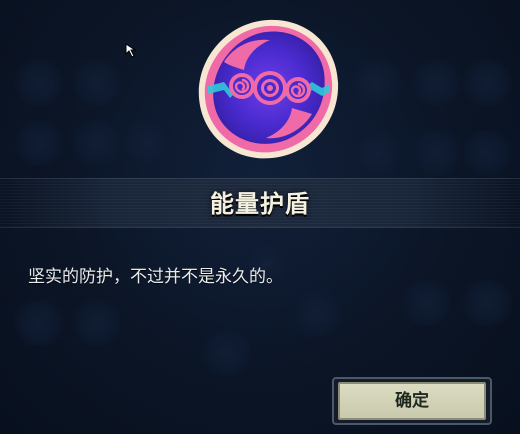  What do you see at coordinates (412, 401) in the screenshot?
I see `confirm-button: 确定` at bounding box center [412, 401].